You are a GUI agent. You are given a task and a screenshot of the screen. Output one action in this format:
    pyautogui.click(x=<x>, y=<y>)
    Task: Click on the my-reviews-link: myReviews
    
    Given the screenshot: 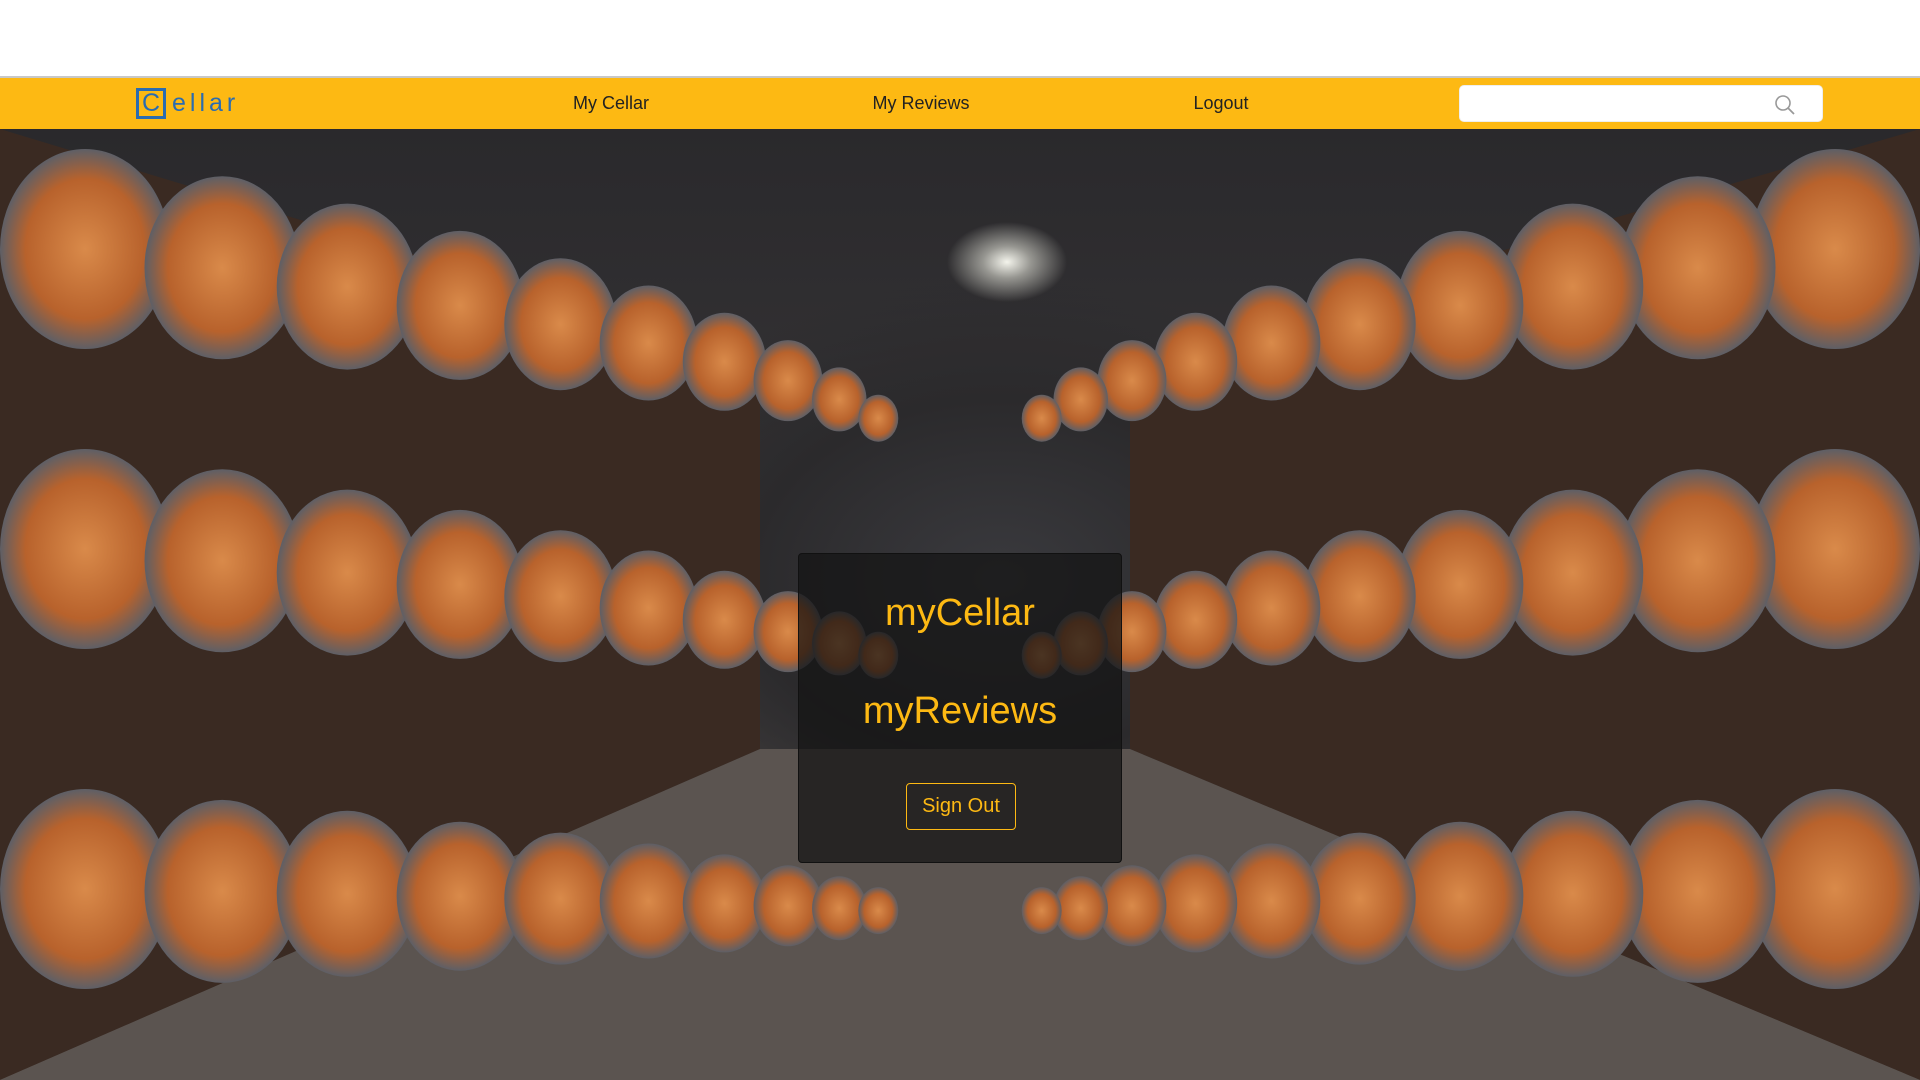 What is the action you would take?
    pyautogui.click(x=960, y=711)
    